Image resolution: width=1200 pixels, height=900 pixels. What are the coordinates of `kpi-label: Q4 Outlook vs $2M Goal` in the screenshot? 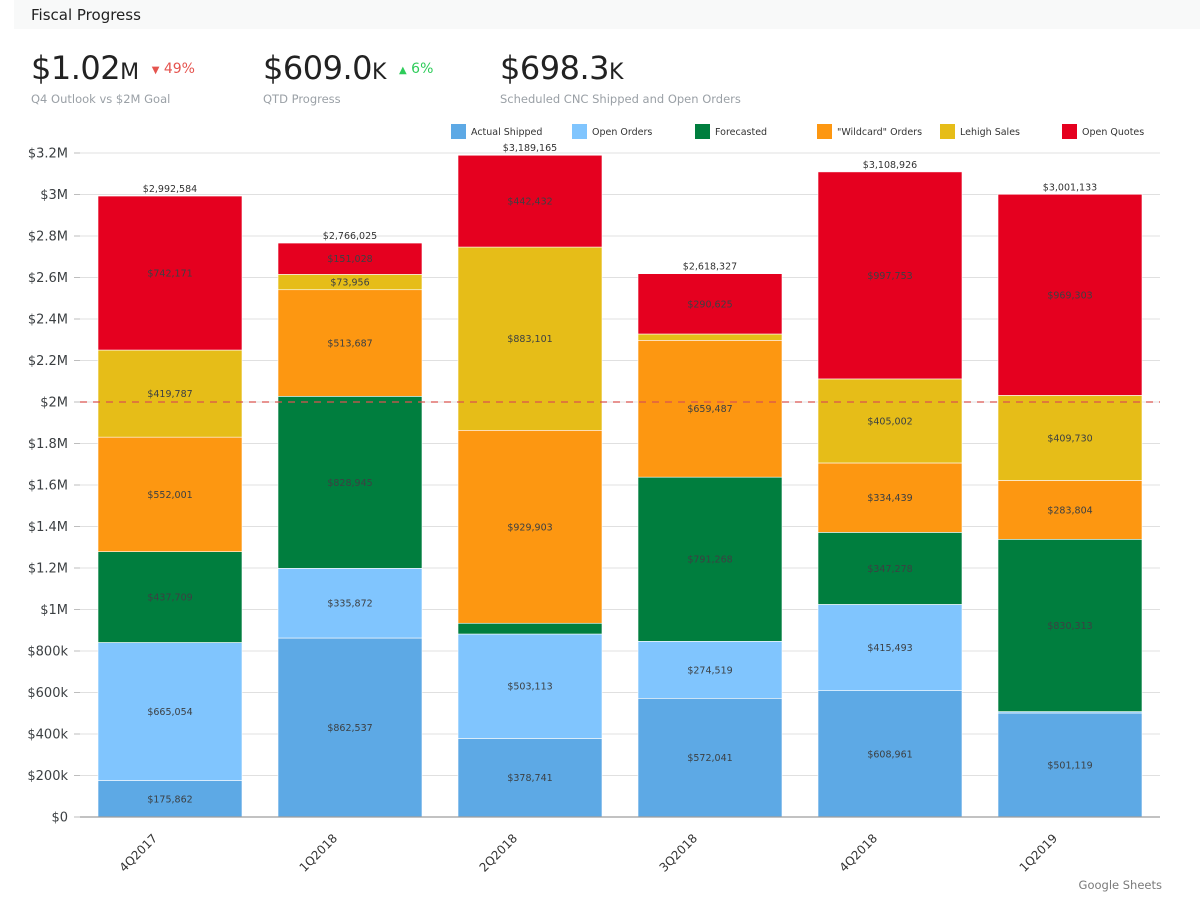 It's located at (101, 99).